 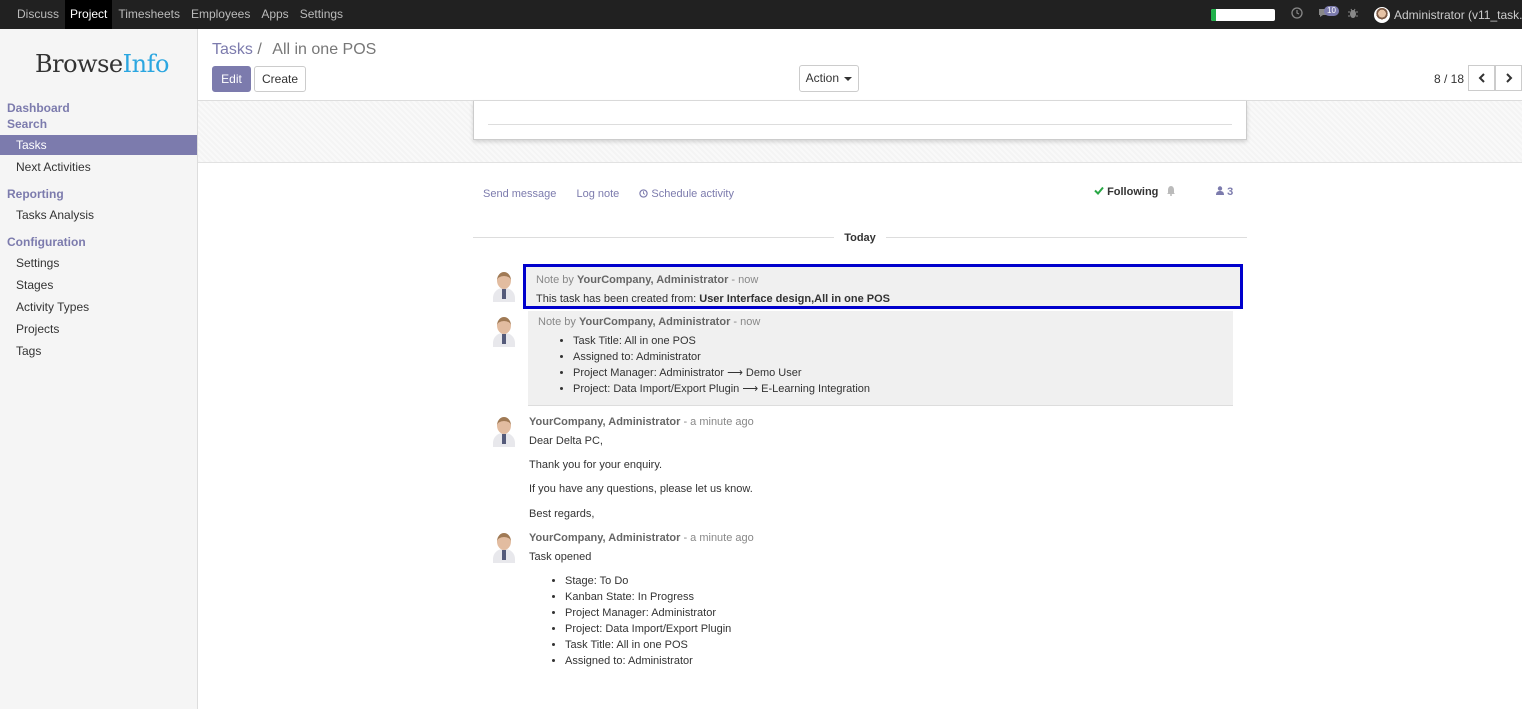 I want to click on caret-down-icon, so click(x=848, y=78).